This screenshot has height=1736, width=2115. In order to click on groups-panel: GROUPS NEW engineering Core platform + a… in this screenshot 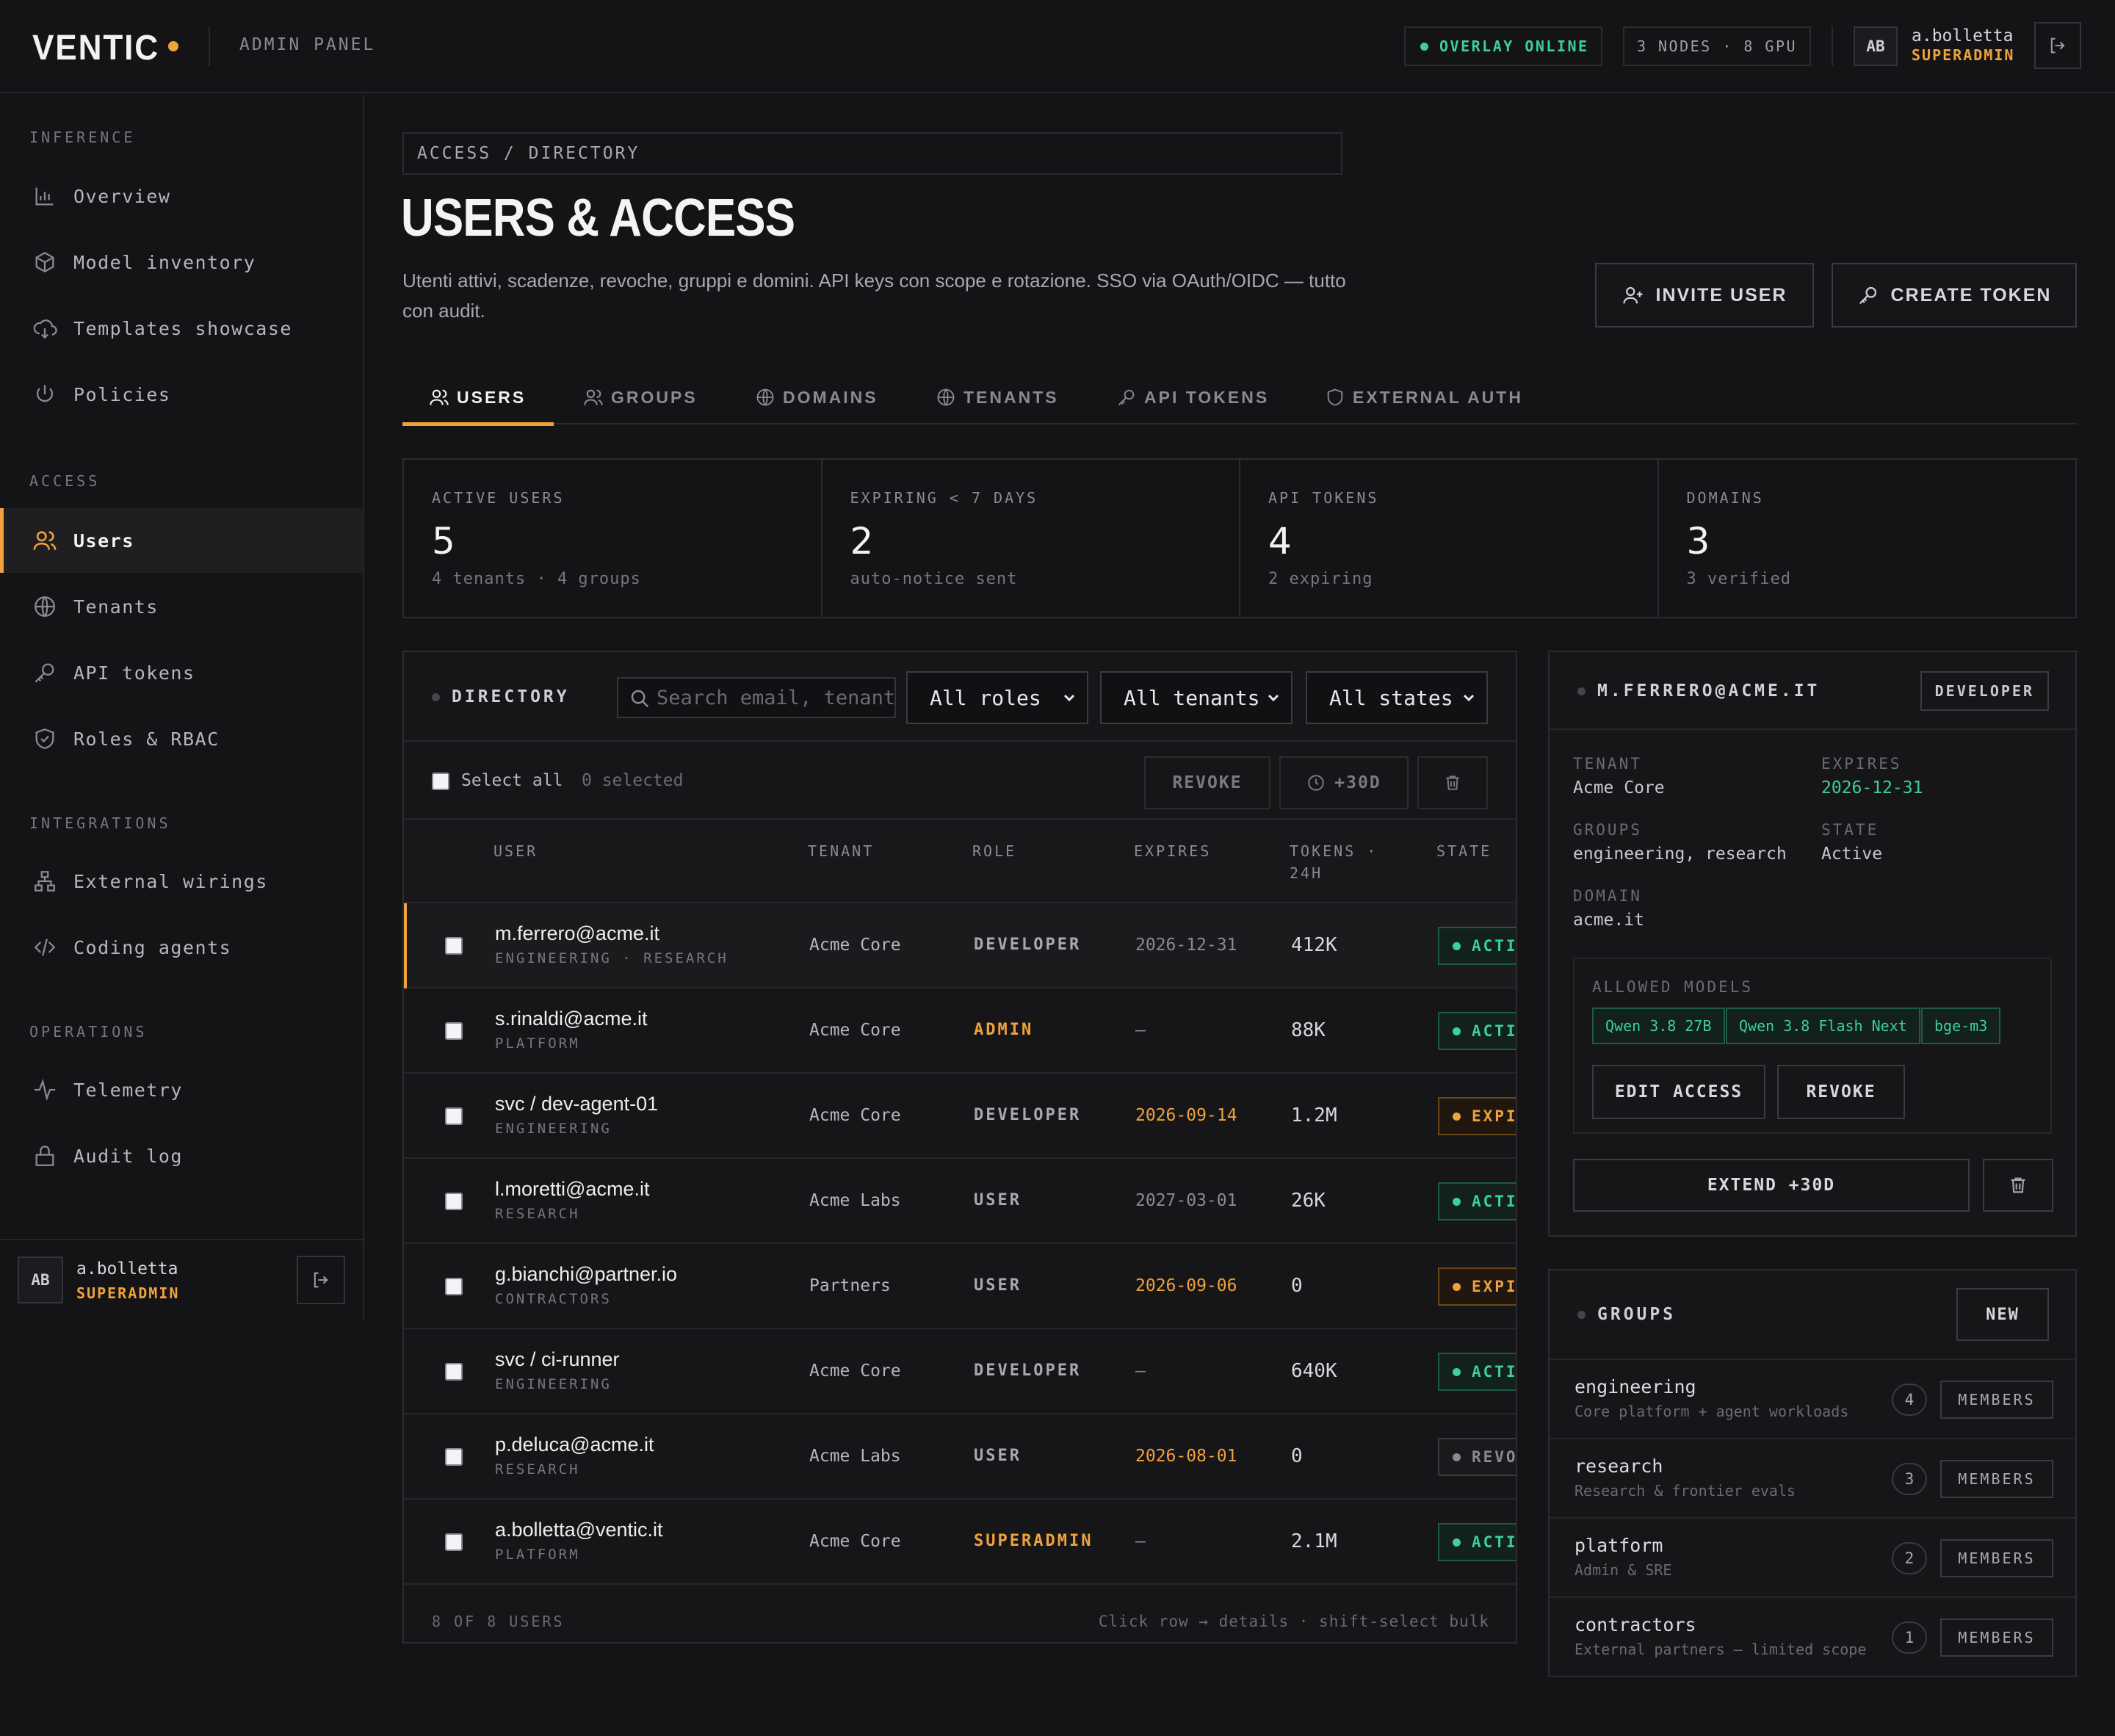, I will do `click(1812, 1473)`.